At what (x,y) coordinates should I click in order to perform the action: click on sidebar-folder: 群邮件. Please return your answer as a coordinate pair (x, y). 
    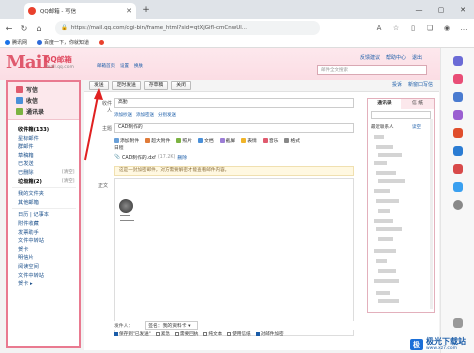
    Looking at the image, I should click on (26, 146).